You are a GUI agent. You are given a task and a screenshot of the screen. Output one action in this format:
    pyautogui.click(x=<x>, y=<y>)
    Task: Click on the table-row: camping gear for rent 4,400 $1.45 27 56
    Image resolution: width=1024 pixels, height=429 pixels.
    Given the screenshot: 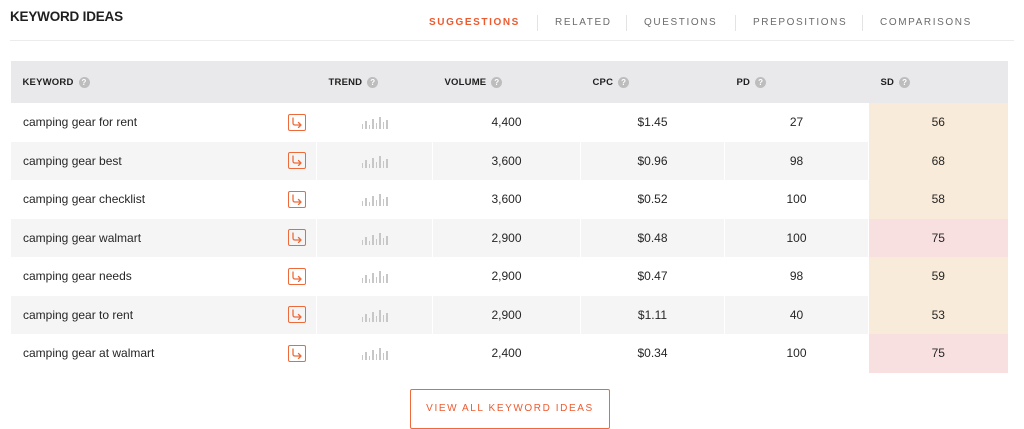 What is the action you would take?
    pyautogui.click(x=509, y=122)
    